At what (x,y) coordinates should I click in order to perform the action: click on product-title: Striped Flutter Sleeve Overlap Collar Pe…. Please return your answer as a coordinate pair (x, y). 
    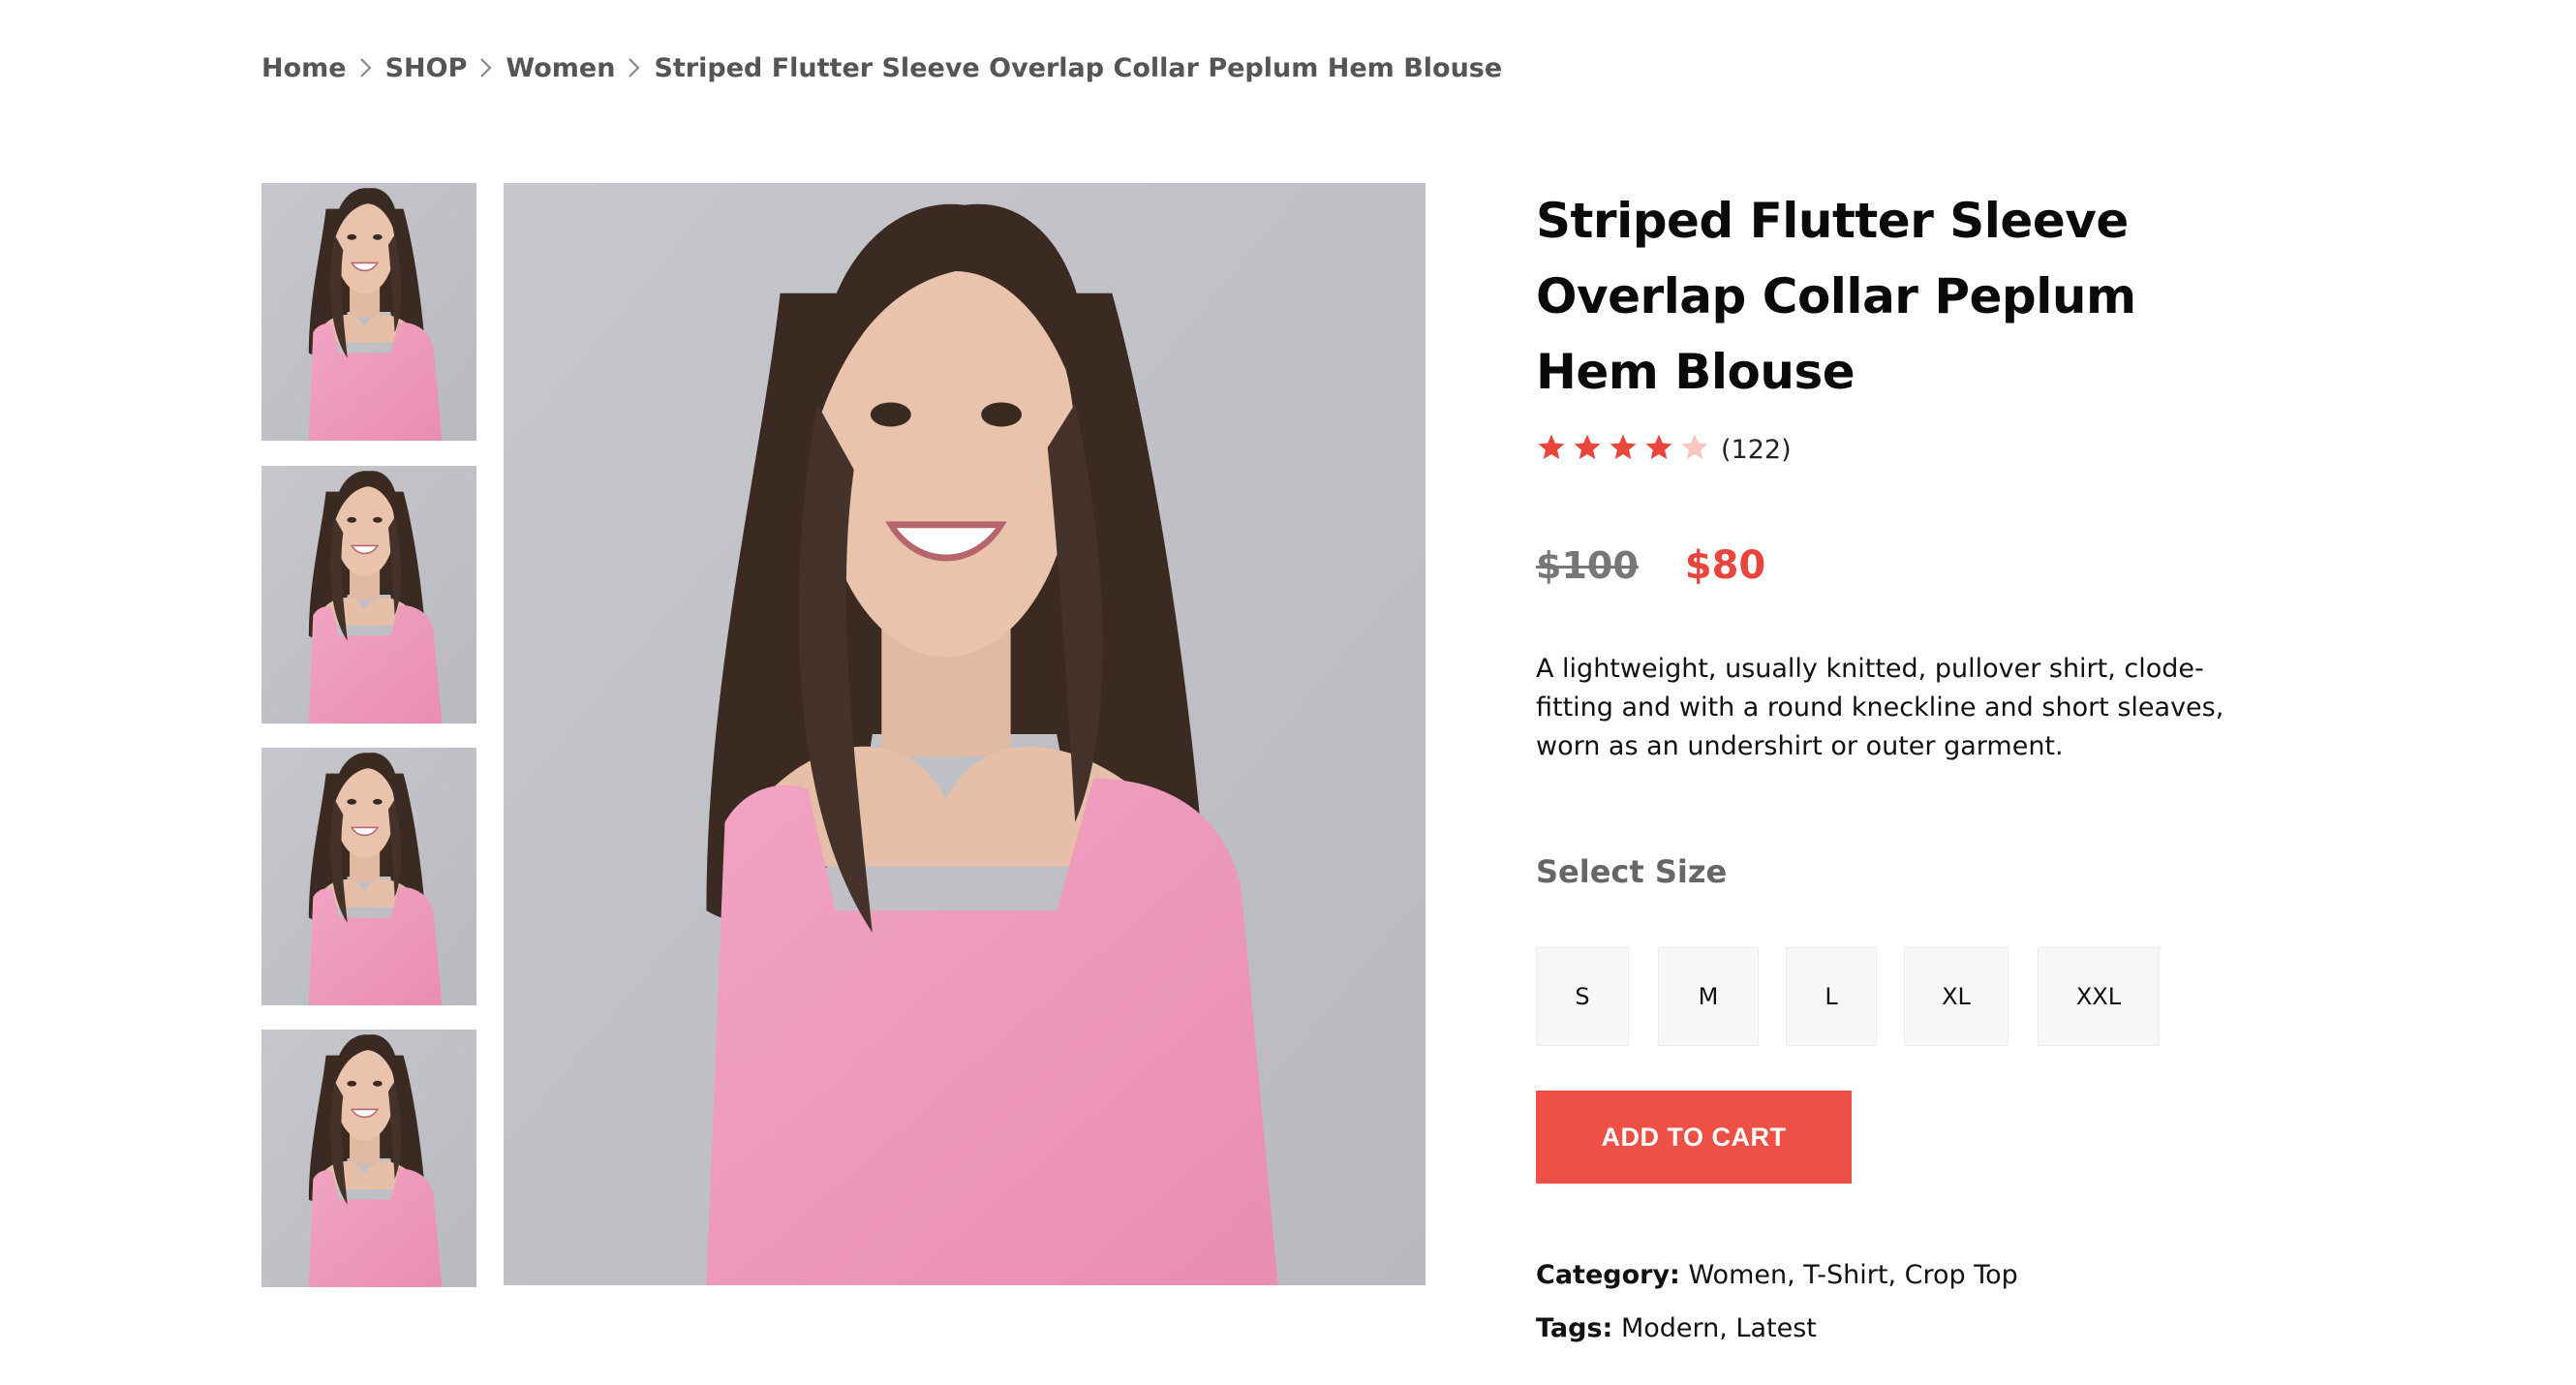
    Looking at the image, I should click on (1836, 296).